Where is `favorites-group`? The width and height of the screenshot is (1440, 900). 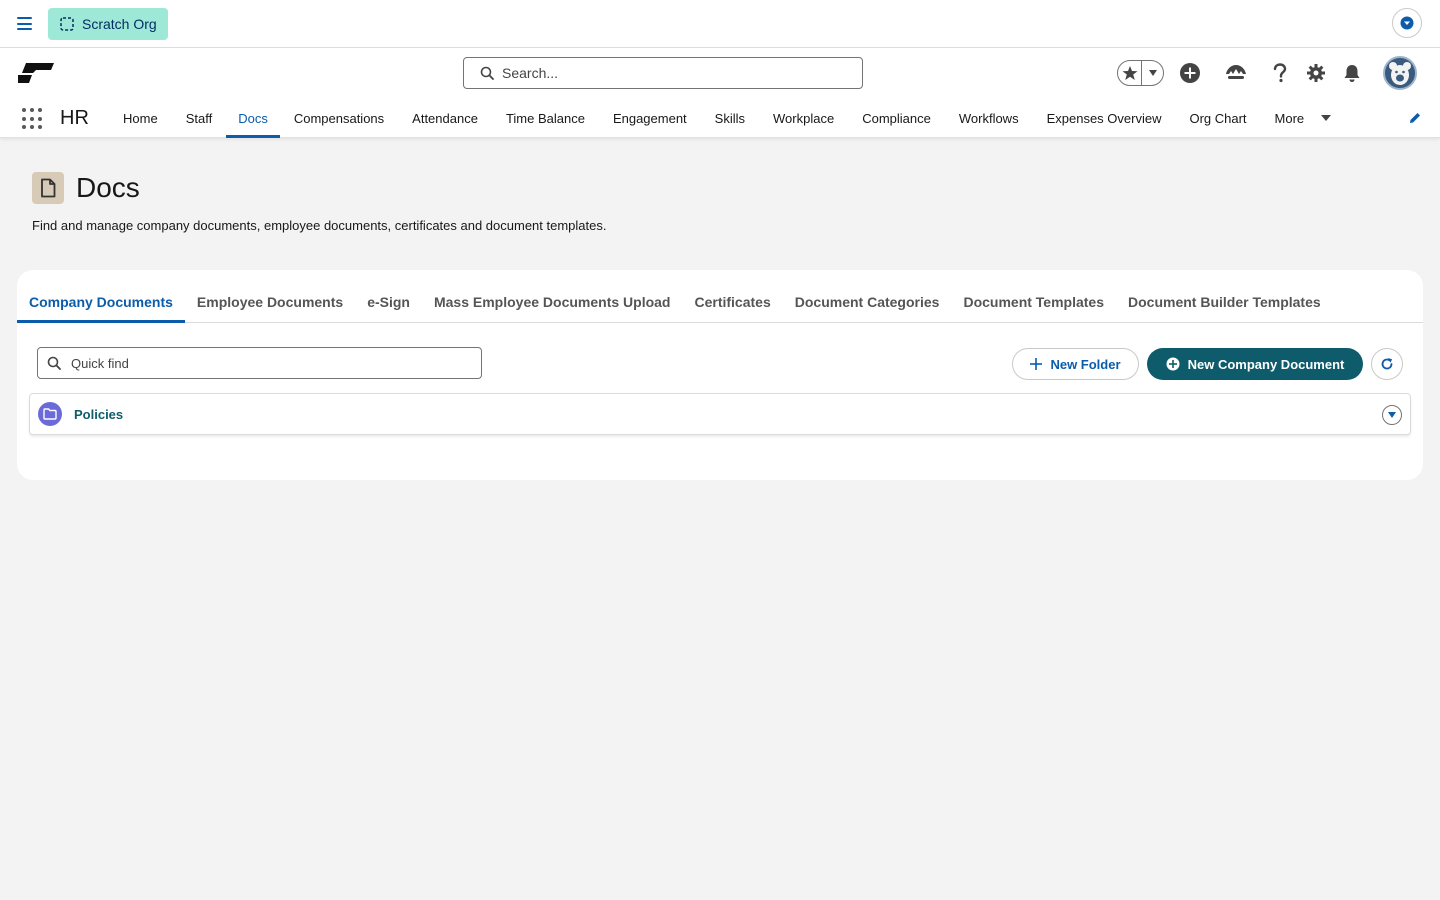
favorites-group is located at coordinates (1140, 73).